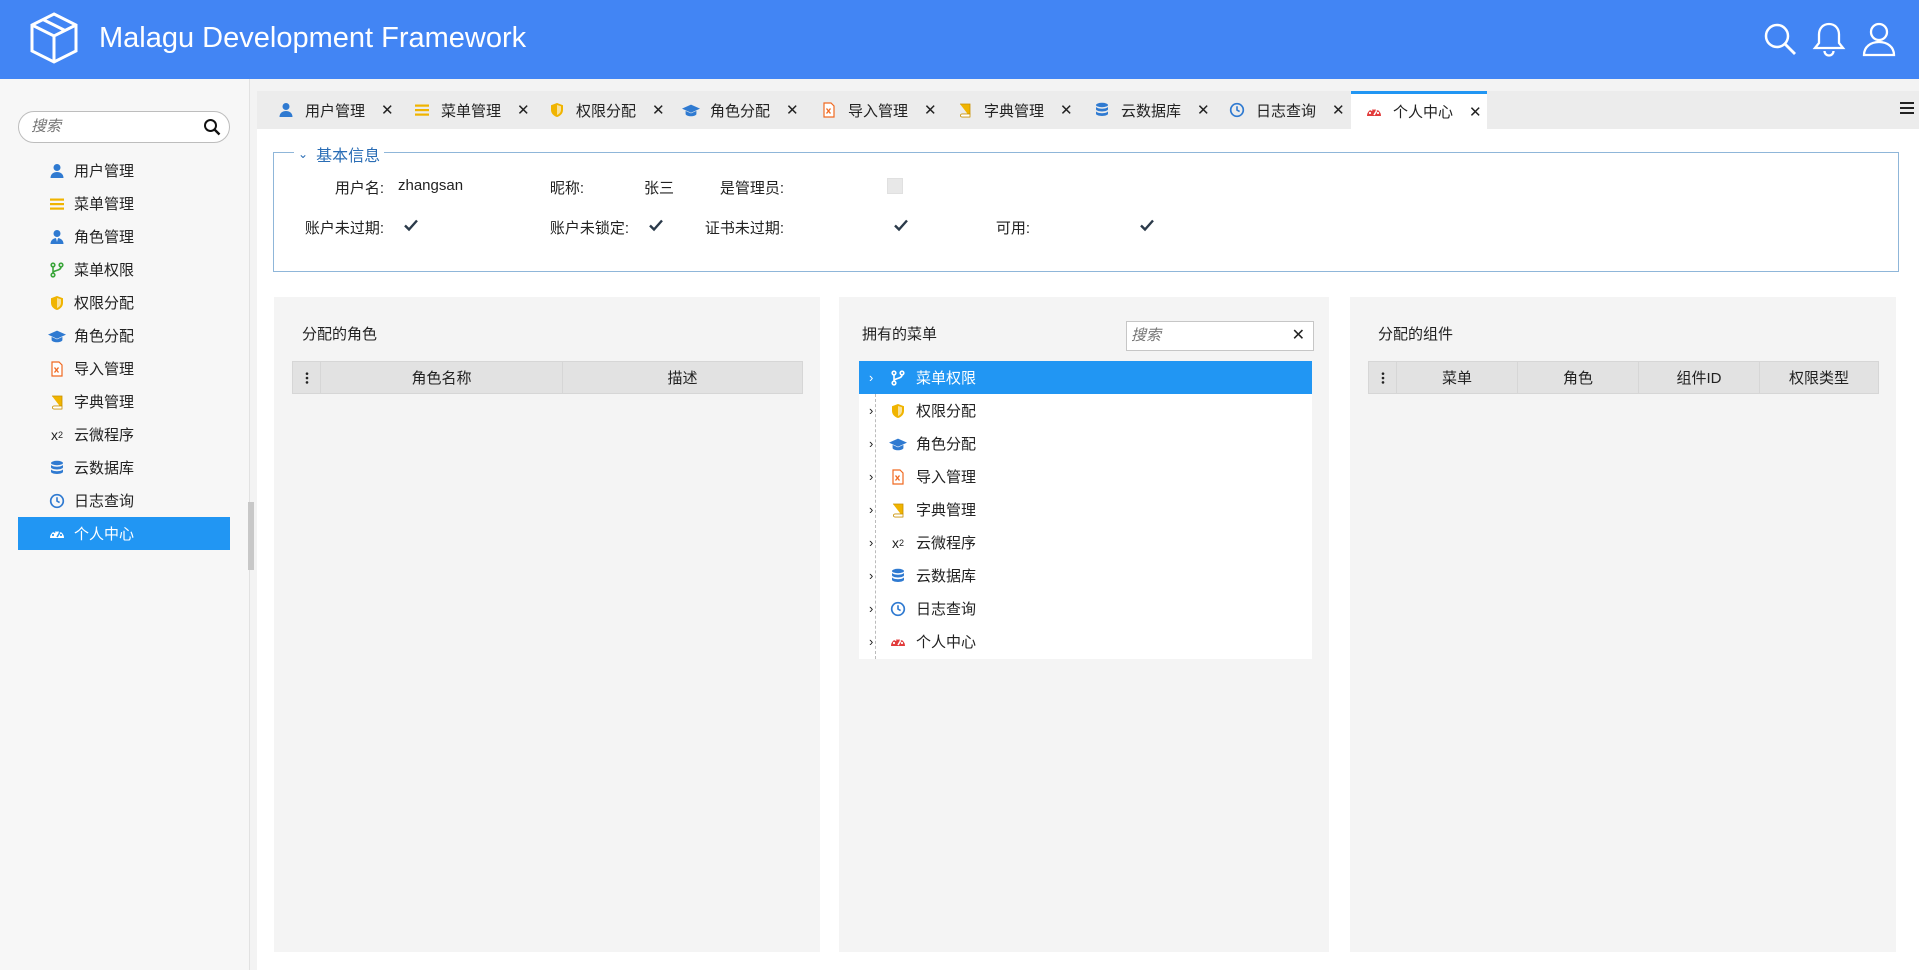 The height and width of the screenshot is (970, 1919). What do you see at coordinates (901, 225) in the screenshot?
I see `credentials-not-expired-checkbox` at bounding box center [901, 225].